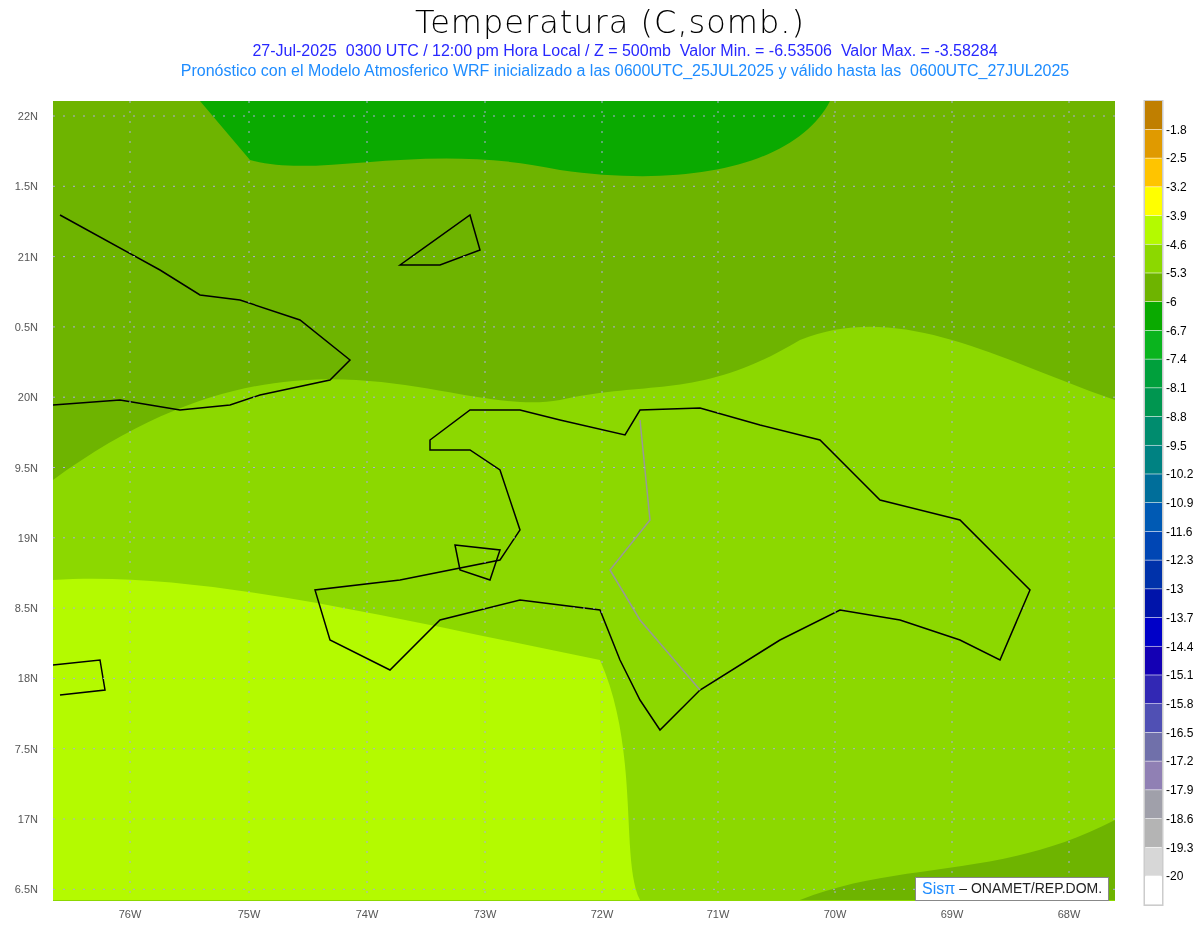 The width and height of the screenshot is (1200, 927). Describe the element at coordinates (1176, 273) in the screenshot. I see `legend-label: -5.3` at that location.